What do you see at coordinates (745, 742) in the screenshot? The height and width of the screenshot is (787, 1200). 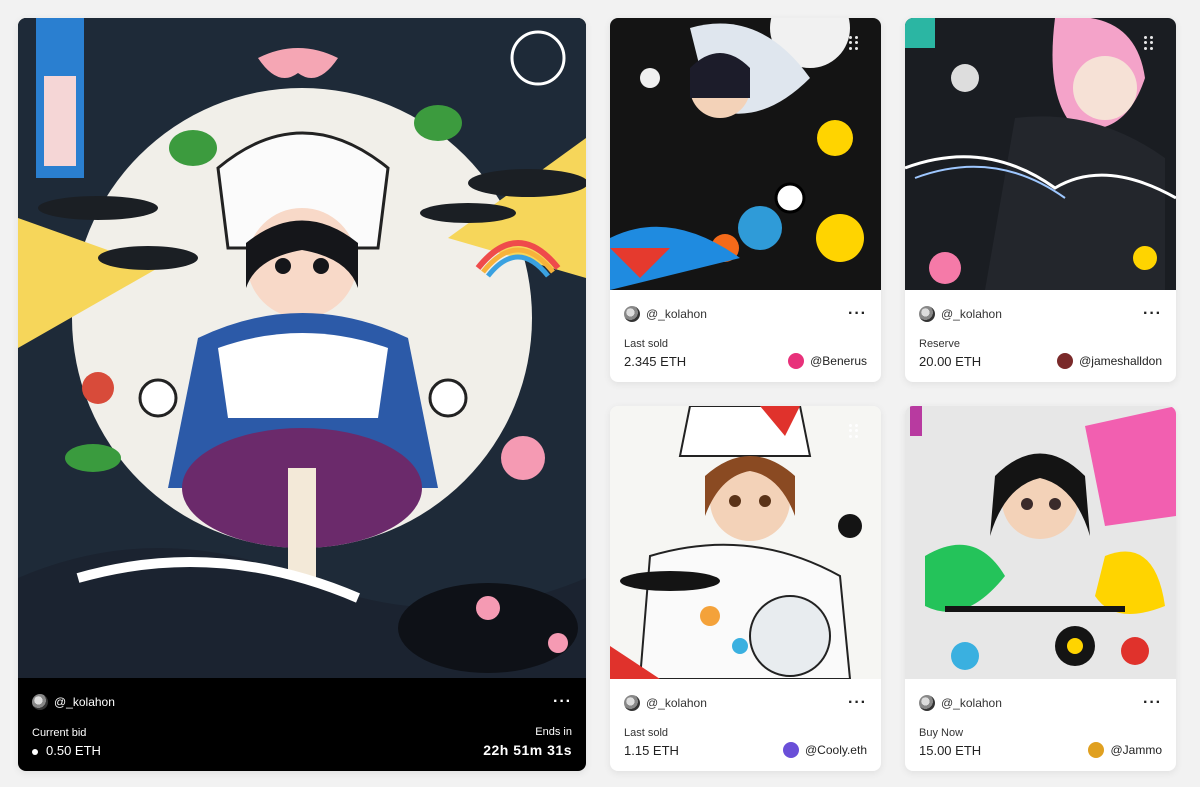 I see `price-row: Last sold 1.15 ETH @Cooly.eth` at bounding box center [745, 742].